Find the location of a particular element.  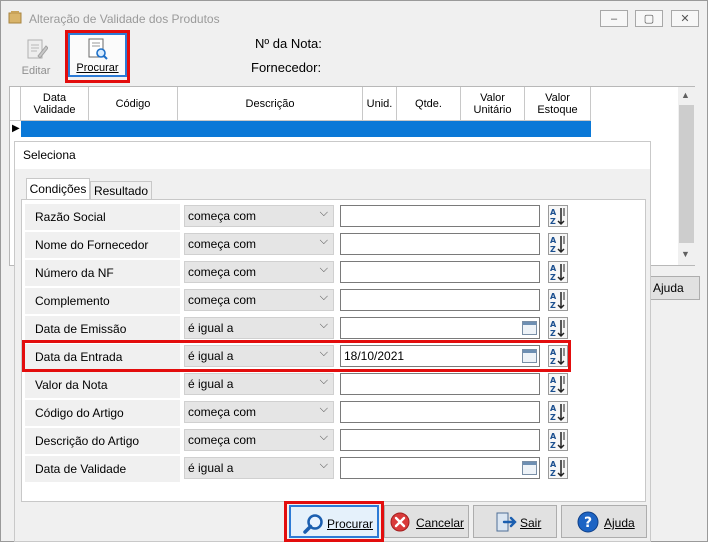

magnifier-icon is located at coordinates (313, 524).